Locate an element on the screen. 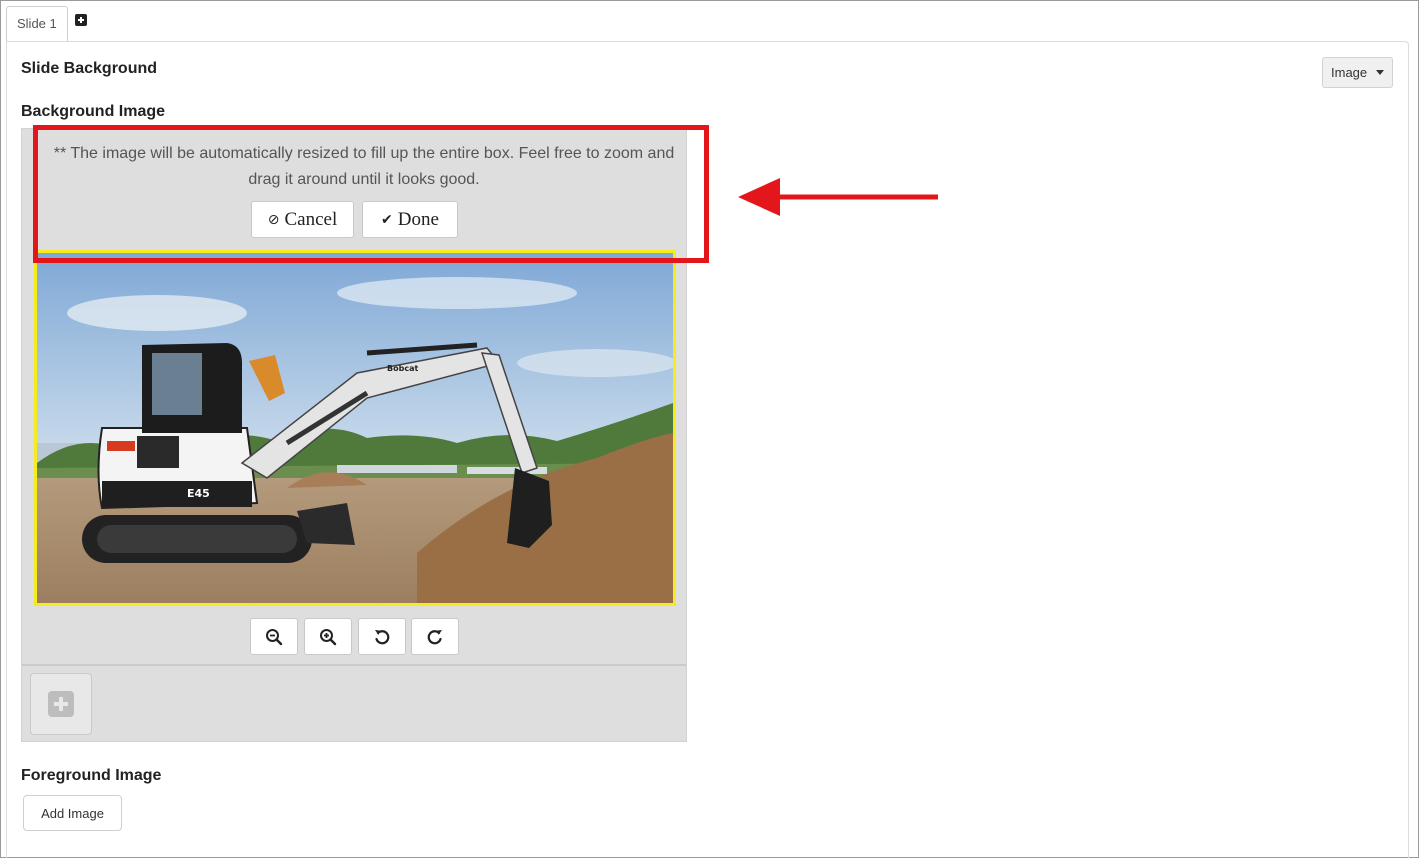 The height and width of the screenshot is (858, 1419). annotation-arrow-icon is located at coordinates (838, 197).